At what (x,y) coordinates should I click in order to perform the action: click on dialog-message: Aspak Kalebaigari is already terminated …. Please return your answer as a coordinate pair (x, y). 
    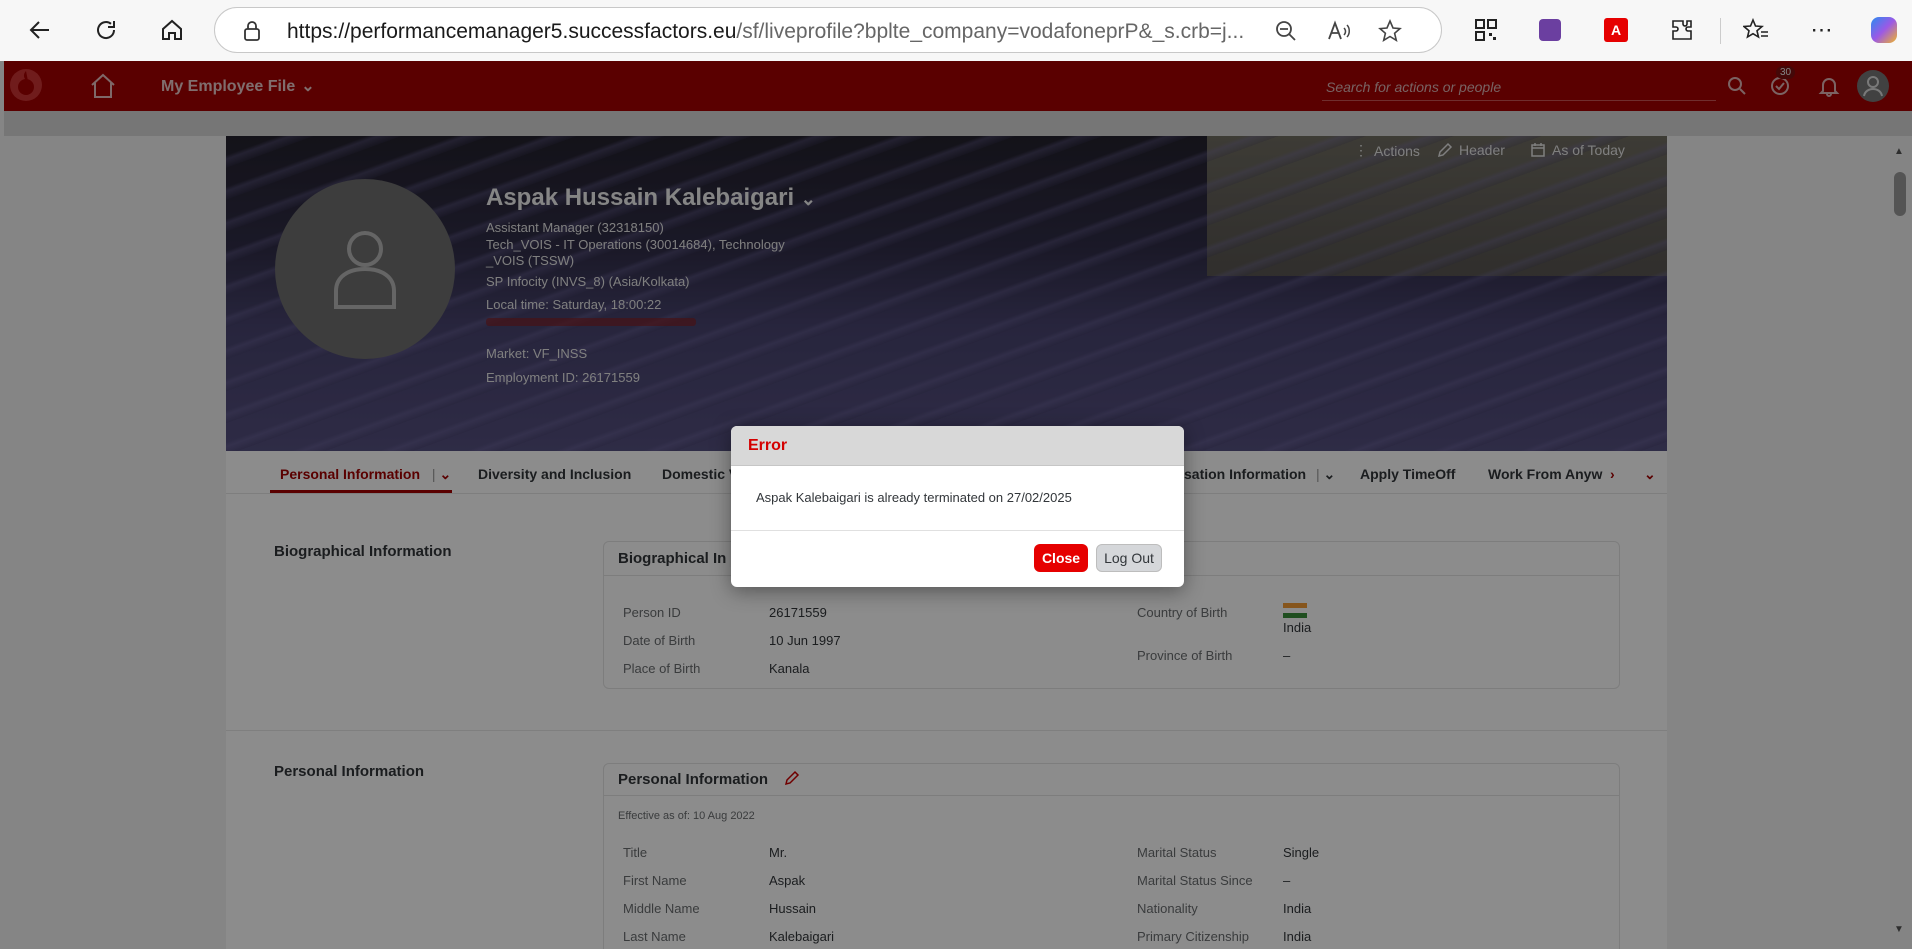
    Looking at the image, I should click on (914, 497).